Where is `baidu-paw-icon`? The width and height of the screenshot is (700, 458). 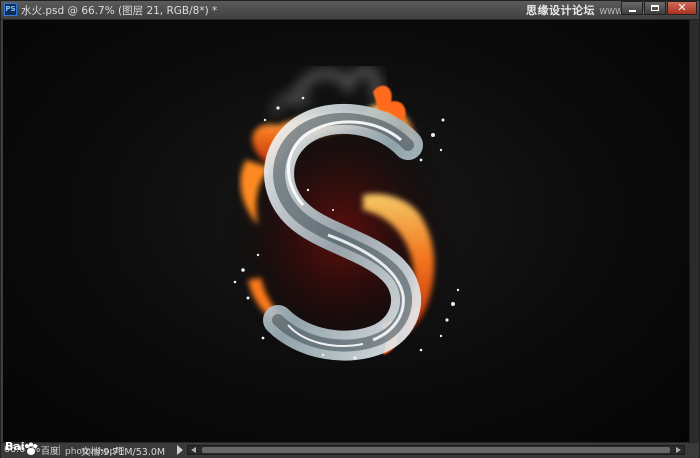 baidu-paw-icon is located at coordinates (31, 448).